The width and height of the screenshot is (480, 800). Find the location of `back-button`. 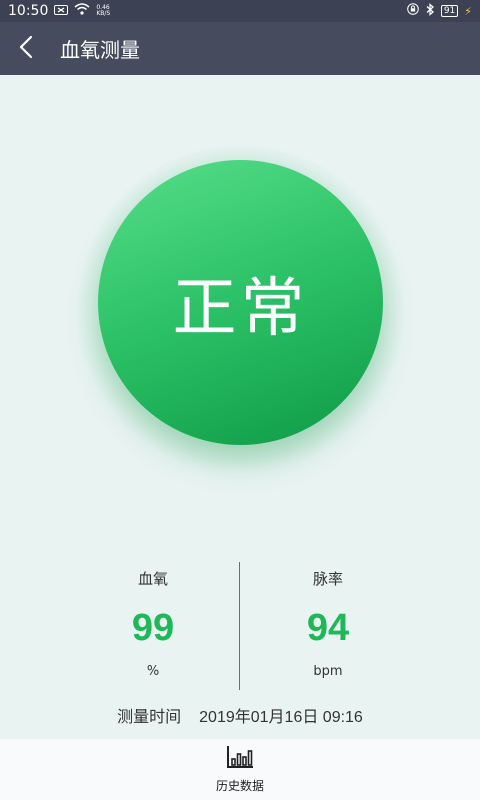

back-button is located at coordinates (26, 48).